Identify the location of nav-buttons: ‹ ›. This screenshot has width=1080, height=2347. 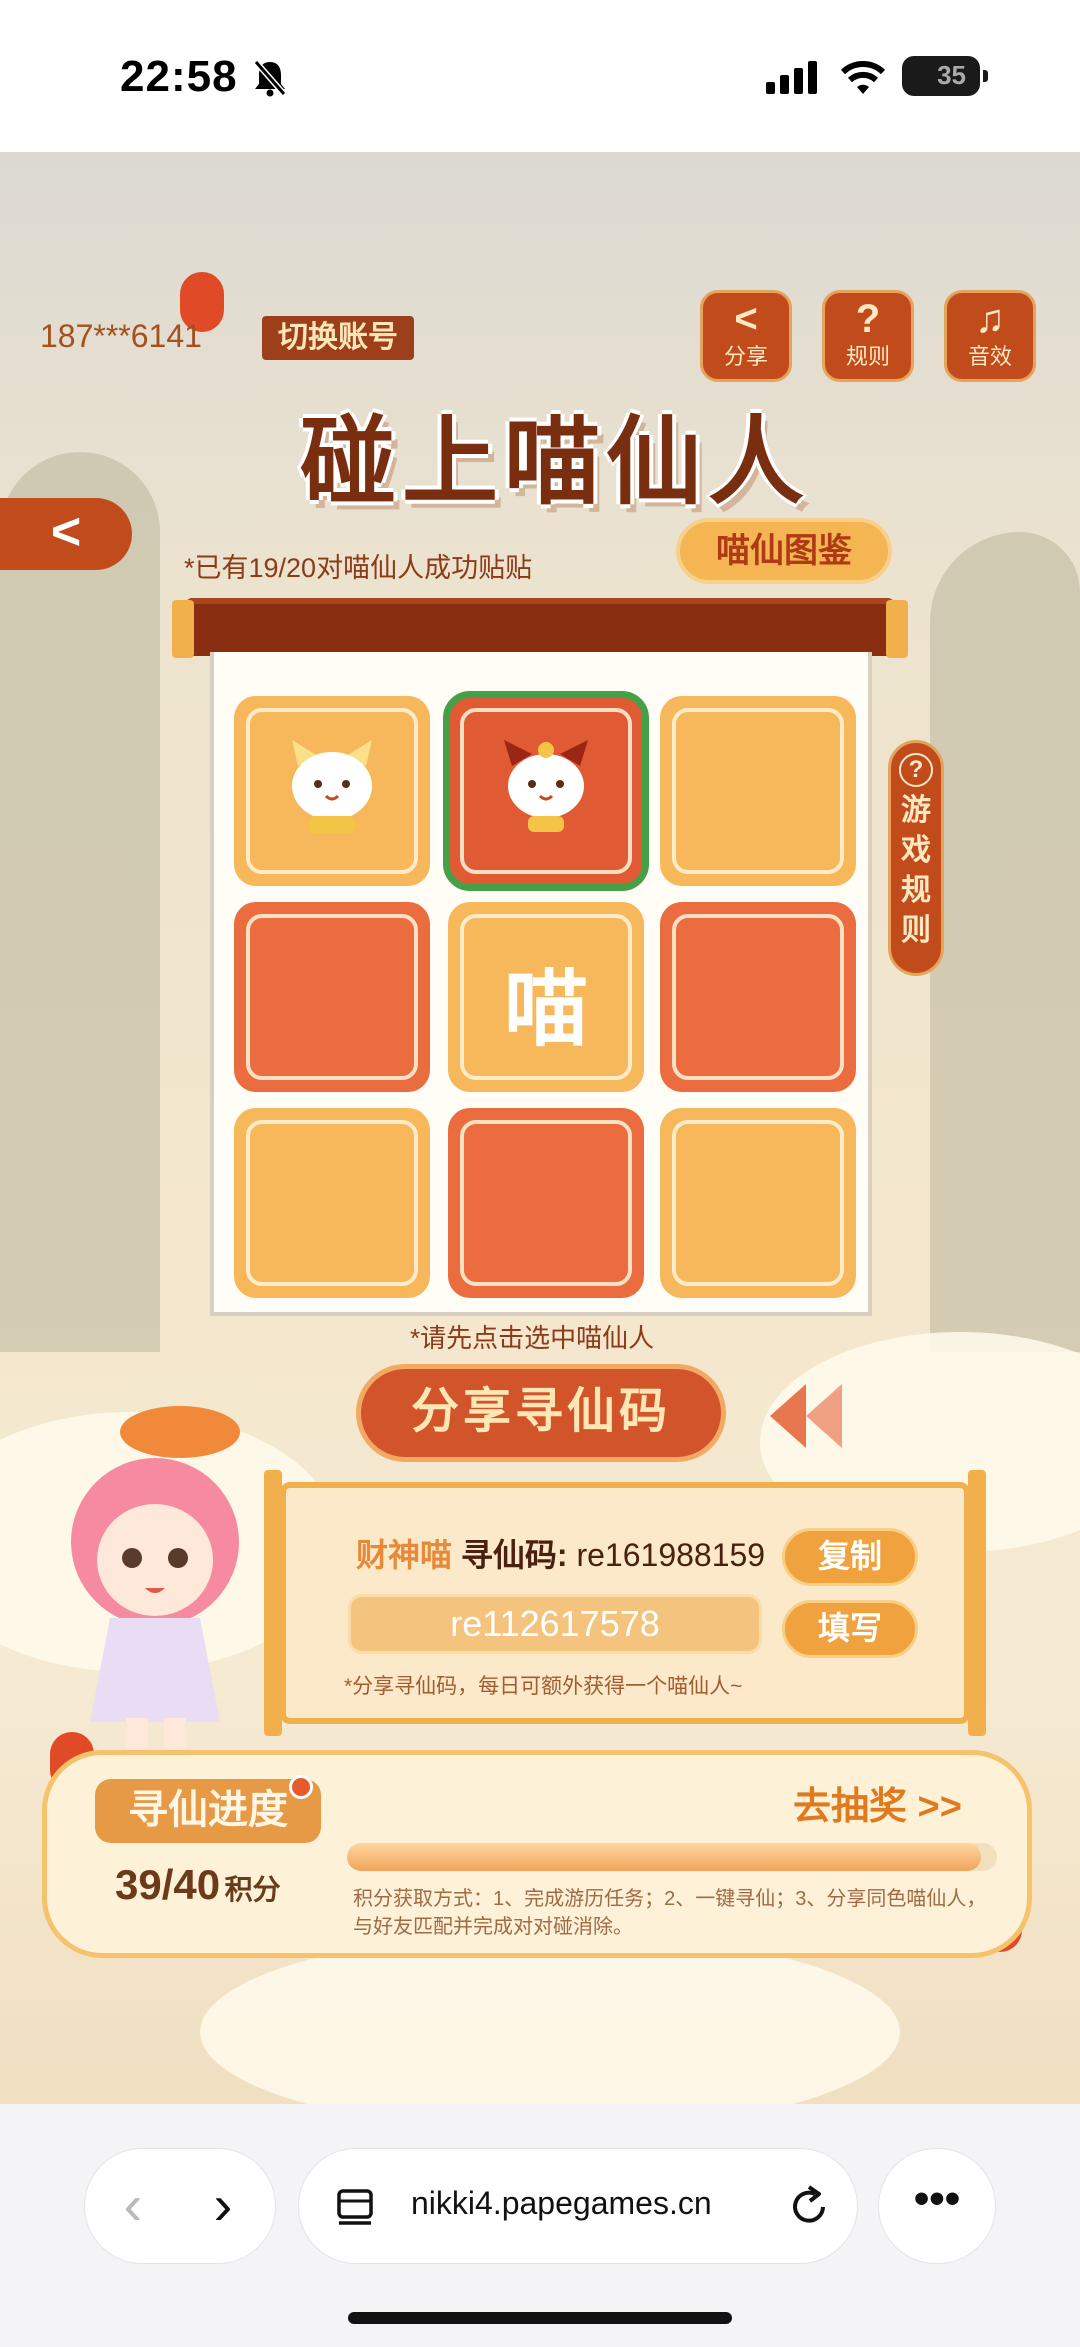
(180, 2206).